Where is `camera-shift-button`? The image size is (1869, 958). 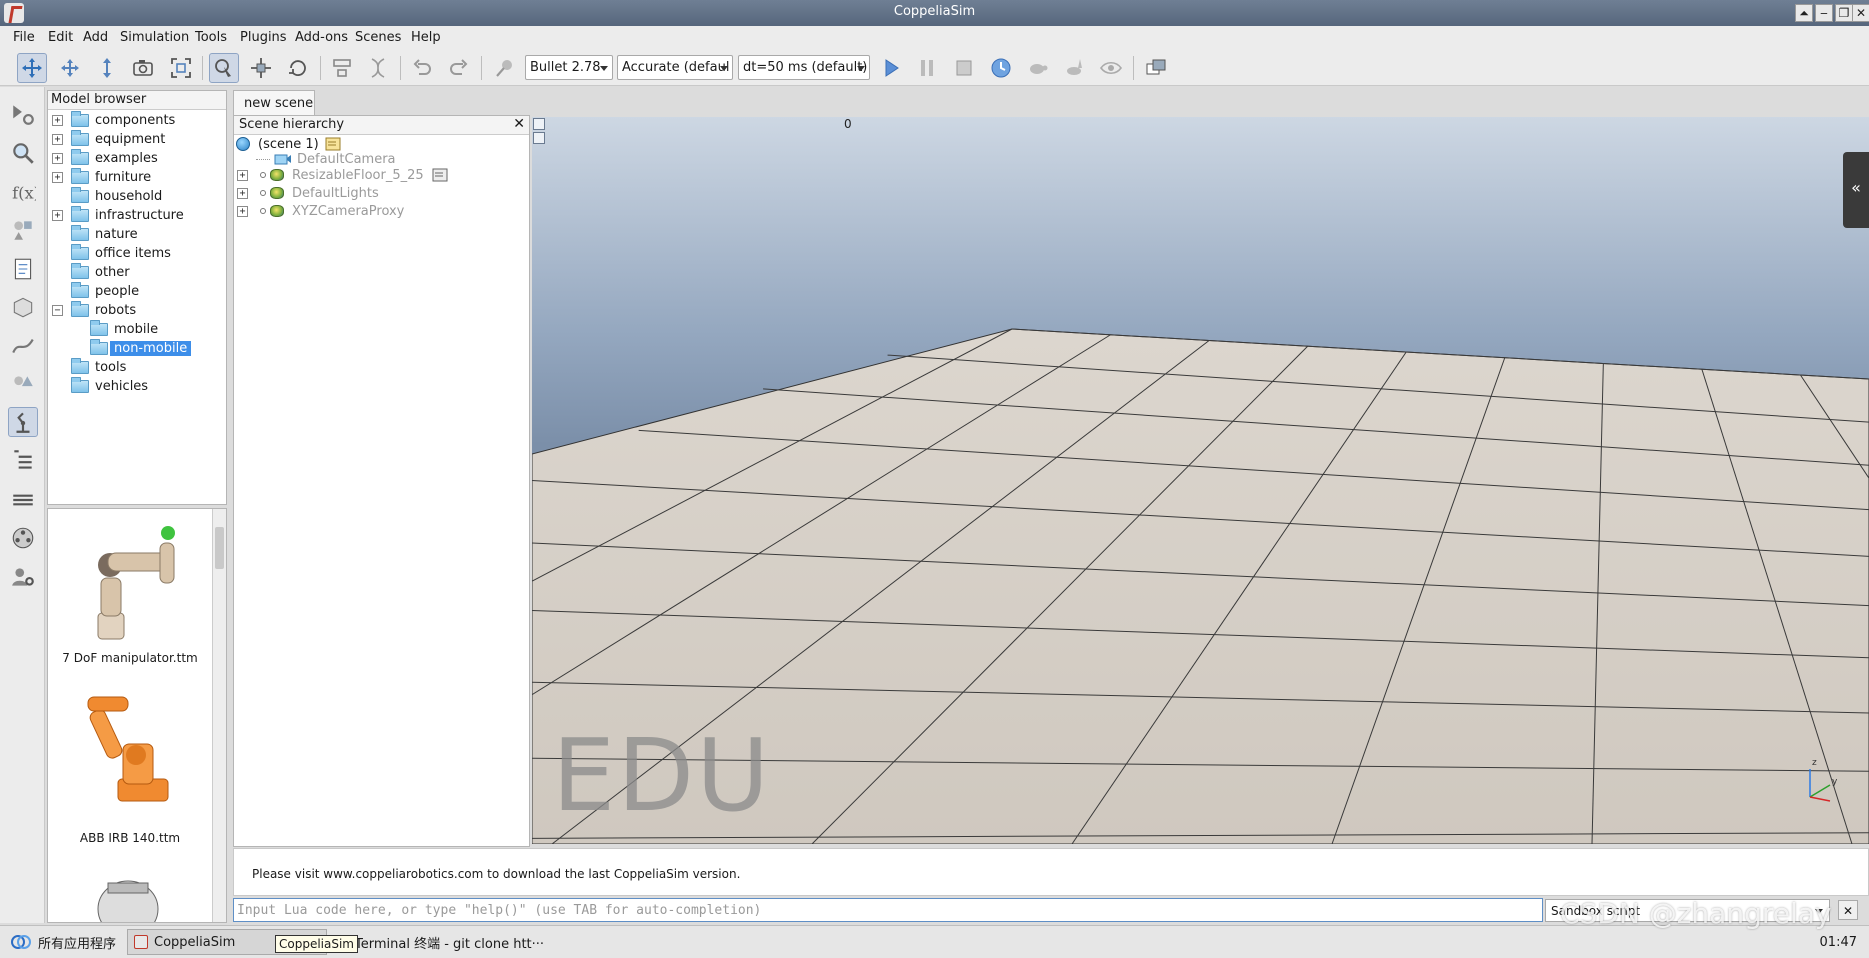
camera-shift-button is located at coordinates (107, 68).